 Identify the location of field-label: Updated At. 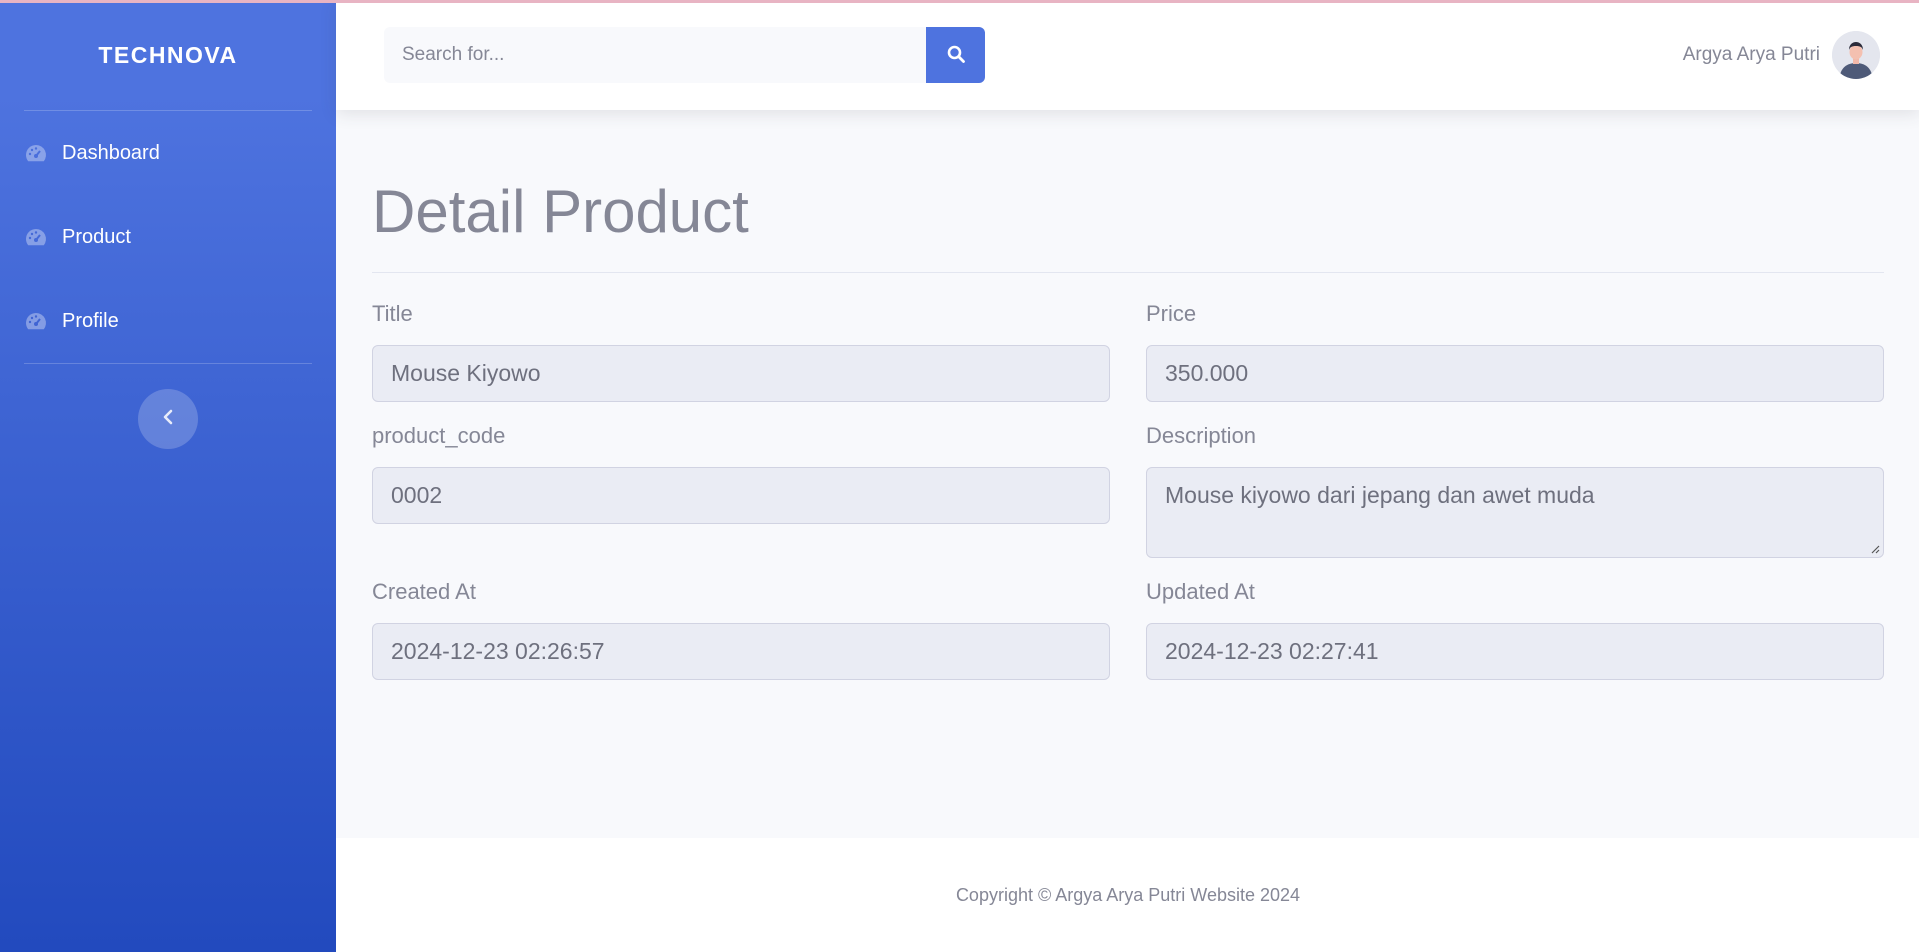
(1200, 591).